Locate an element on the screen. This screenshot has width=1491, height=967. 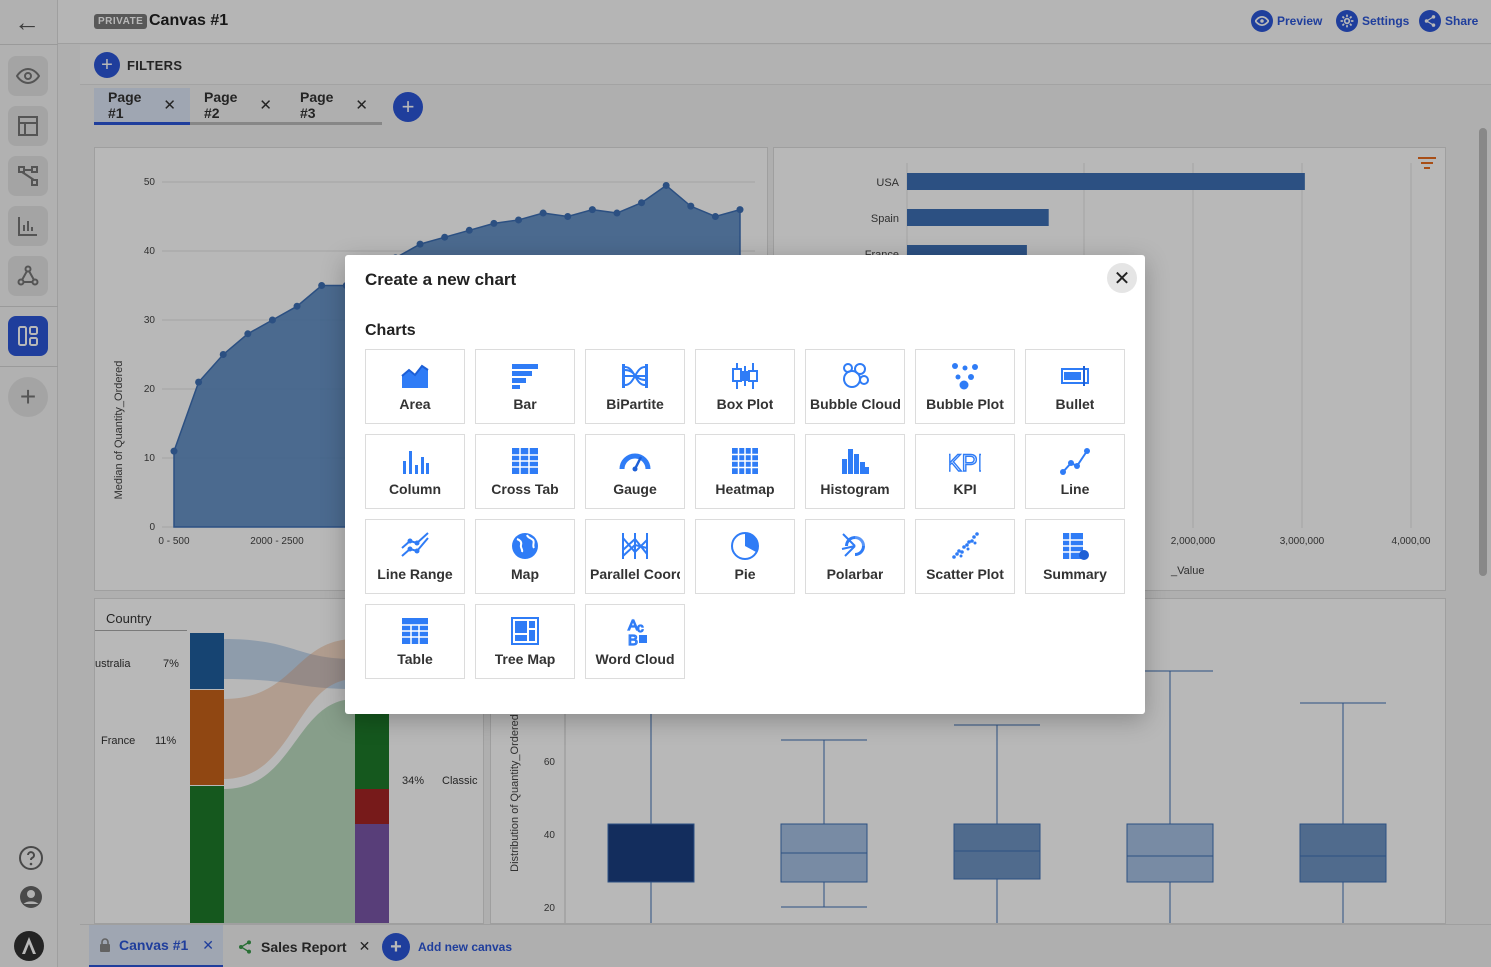
kpi-icon: KPI is located at coordinates (965, 463).